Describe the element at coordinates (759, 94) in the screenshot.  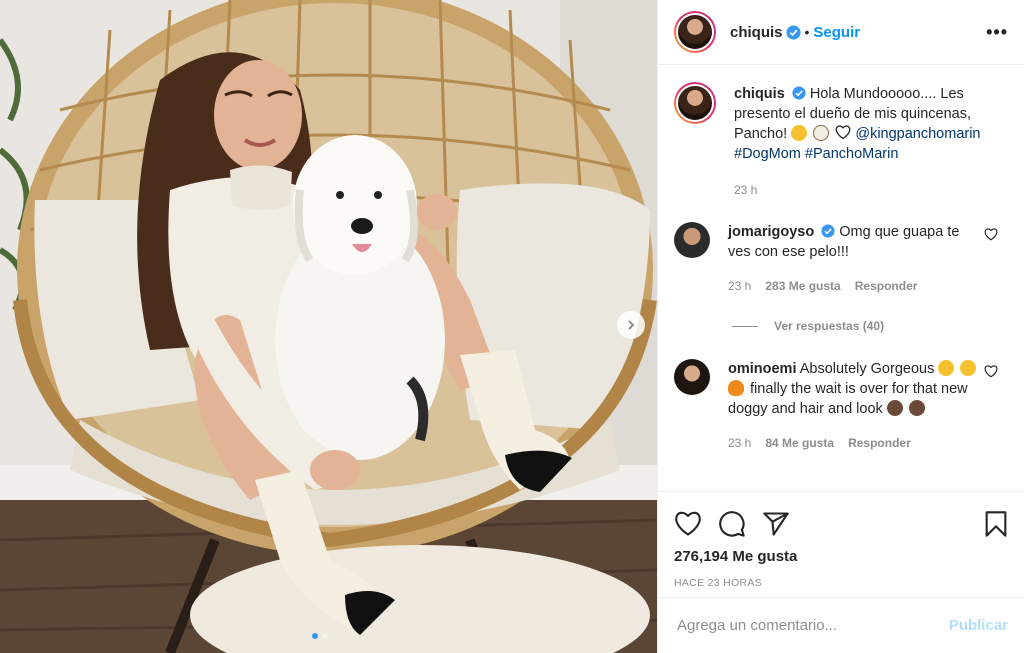
I see `caption-username: chiquis` at that location.